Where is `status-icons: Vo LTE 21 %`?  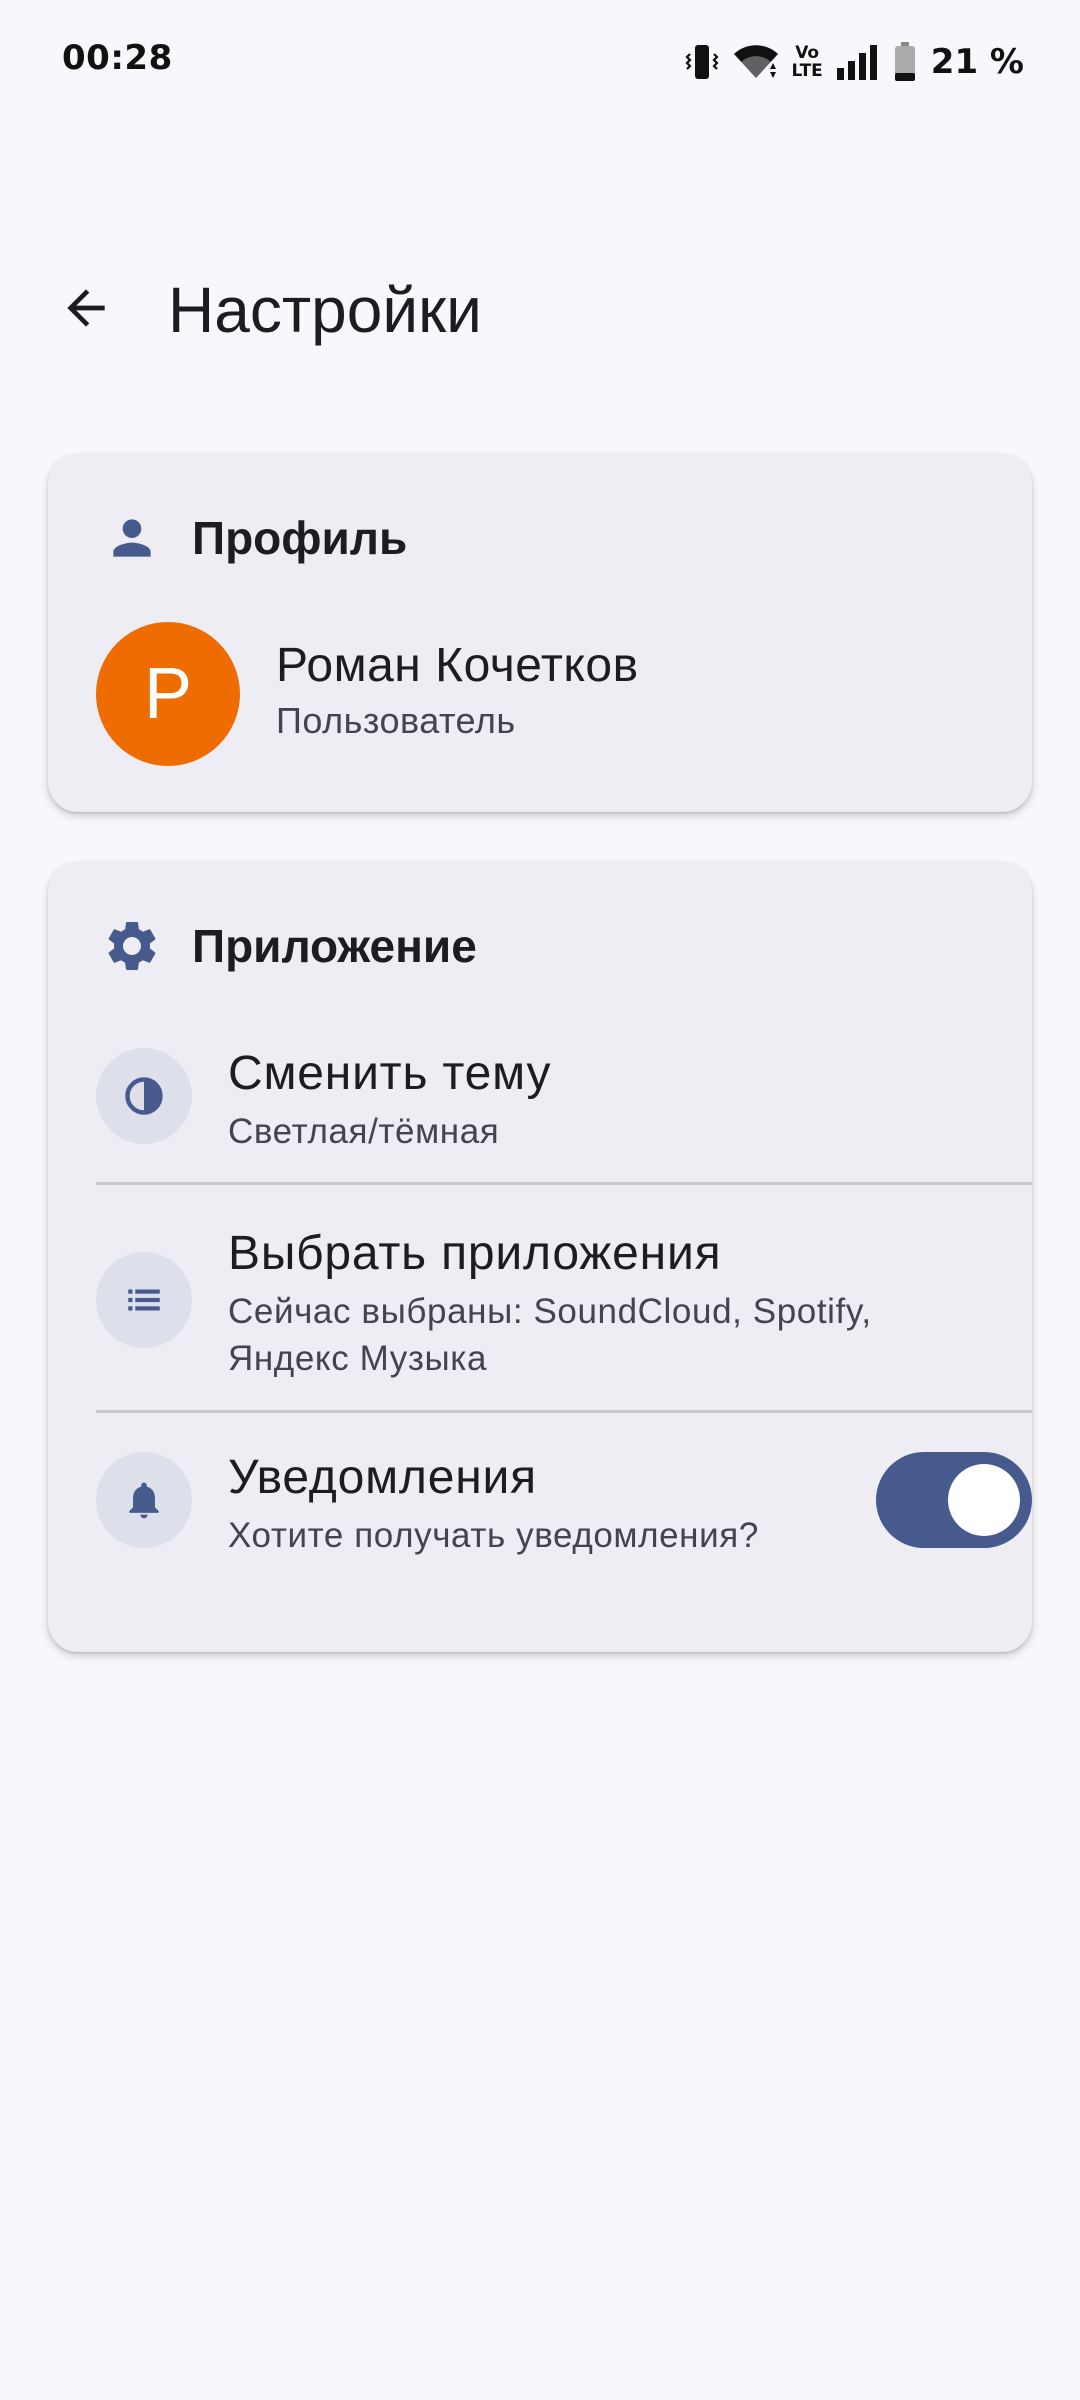 status-icons: Vo LTE 21 % is located at coordinates (854, 62).